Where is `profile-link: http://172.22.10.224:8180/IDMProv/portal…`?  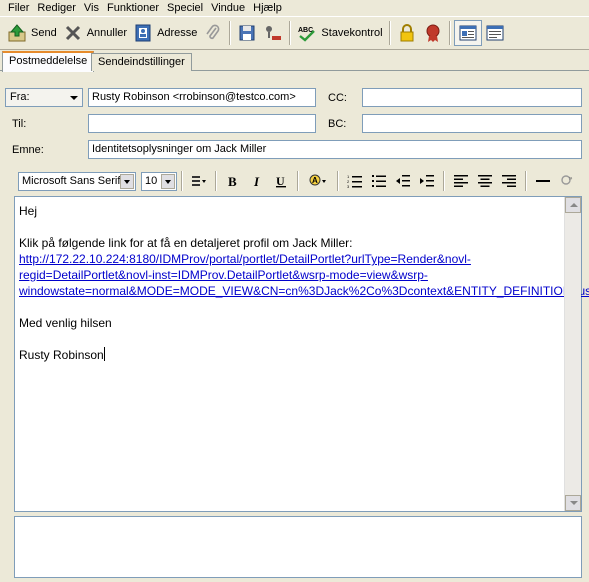
profile-link: http://172.22.10.224:8180/IDMProv/portal… is located at coordinates (304, 275).